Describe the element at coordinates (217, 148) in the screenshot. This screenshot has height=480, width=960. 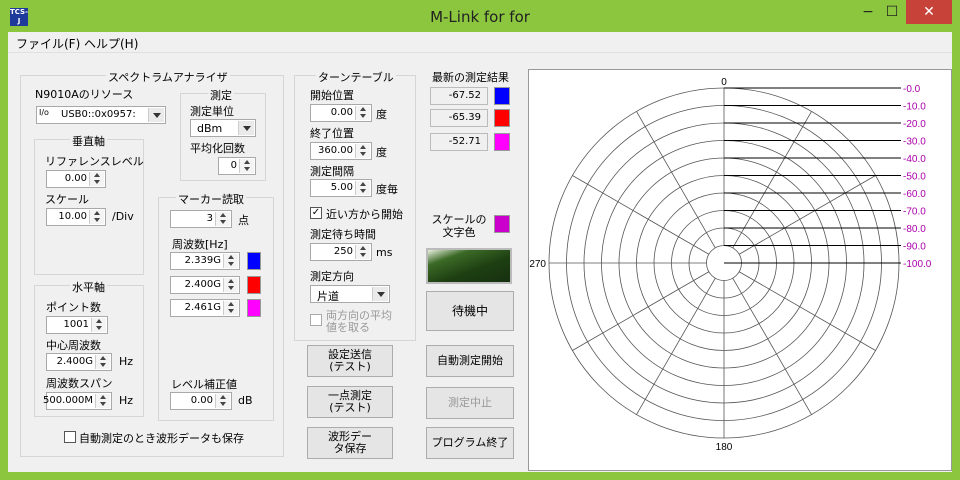
I see `average-count-label: 平均化回数` at that location.